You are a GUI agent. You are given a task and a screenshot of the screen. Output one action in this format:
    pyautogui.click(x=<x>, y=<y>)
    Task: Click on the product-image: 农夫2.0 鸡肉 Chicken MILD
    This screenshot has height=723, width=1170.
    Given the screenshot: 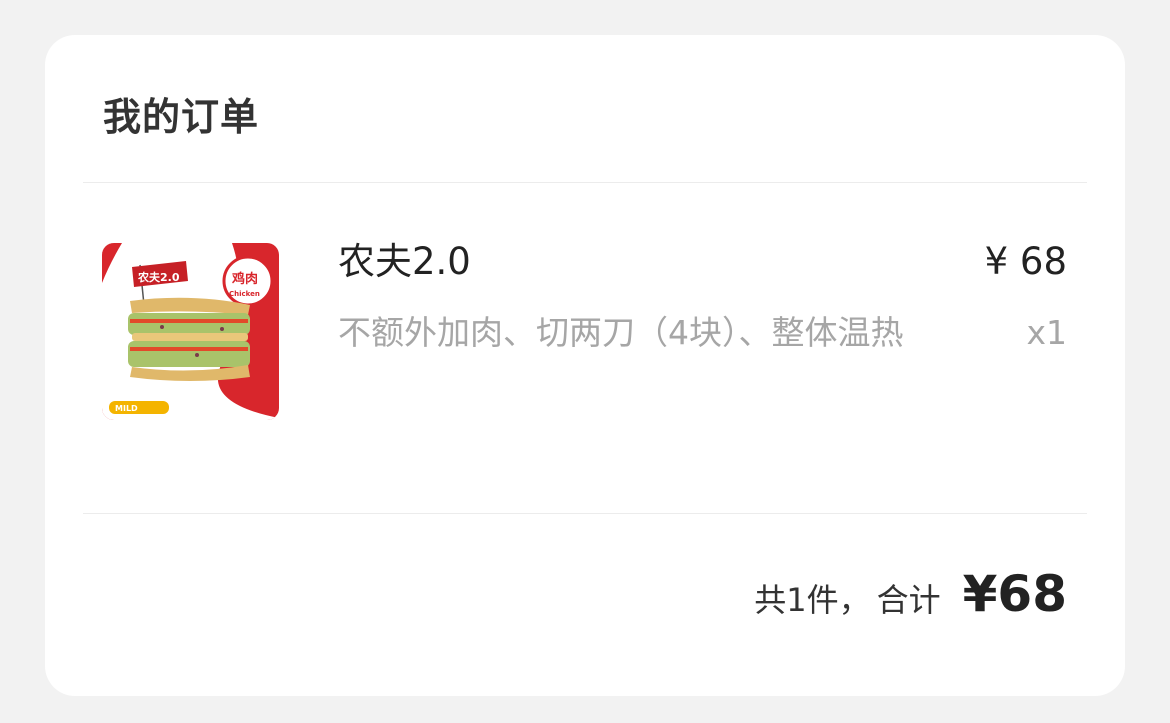 What is the action you would take?
    pyautogui.click(x=190, y=331)
    